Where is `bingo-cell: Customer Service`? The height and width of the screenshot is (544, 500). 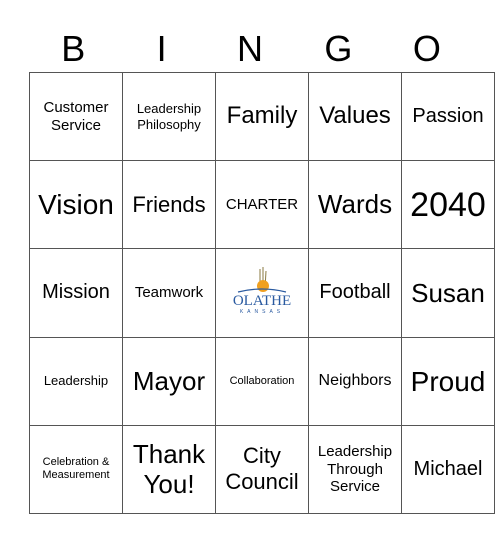
bingo-cell: Customer Service is located at coordinates (76, 116).